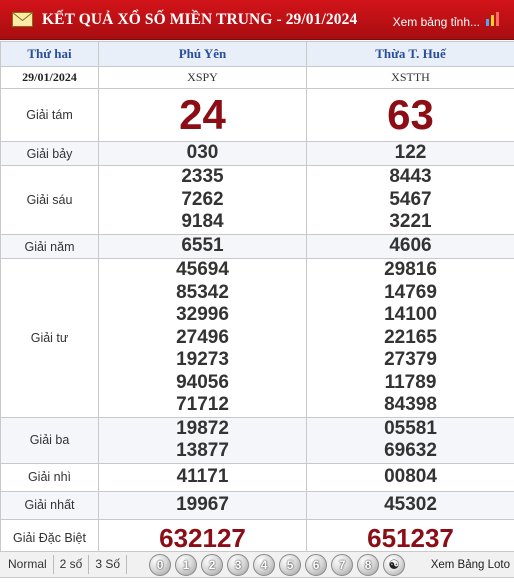  Describe the element at coordinates (202, 54) in the screenshot. I see `province-name: Phú Yên` at that location.